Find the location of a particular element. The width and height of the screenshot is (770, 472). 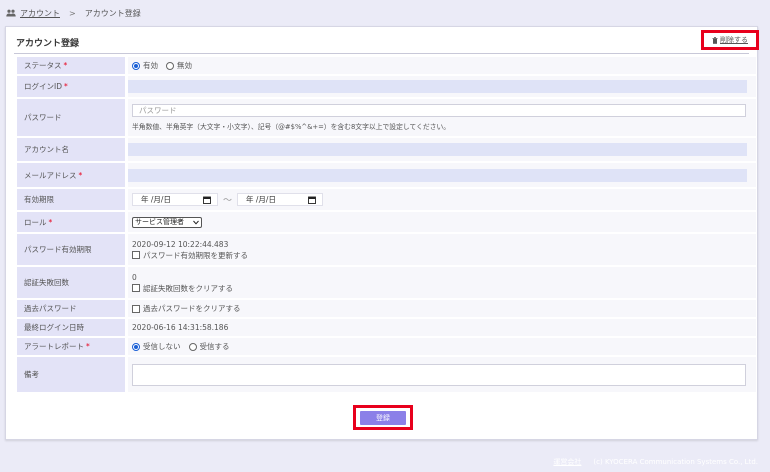

row-login-id: ログインID * is located at coordinates (386, 86).